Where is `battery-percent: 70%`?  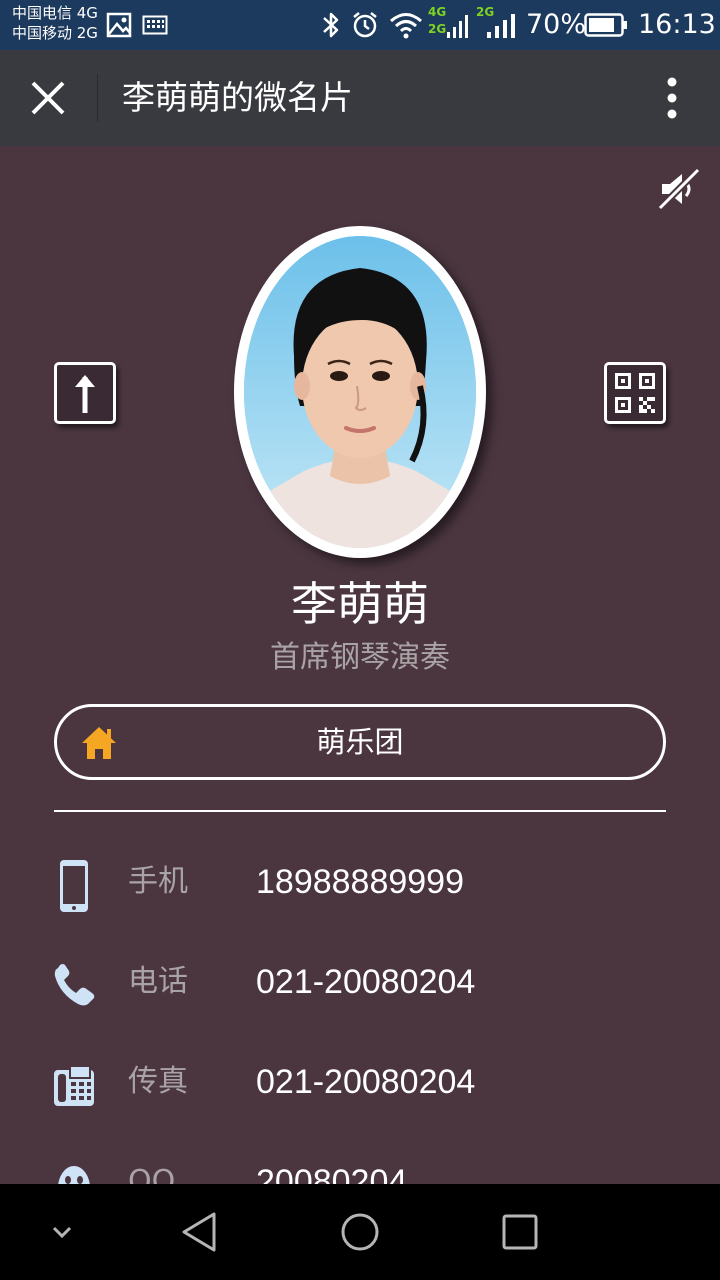 battery-percent: 70% is located at coordinates (556, 24).